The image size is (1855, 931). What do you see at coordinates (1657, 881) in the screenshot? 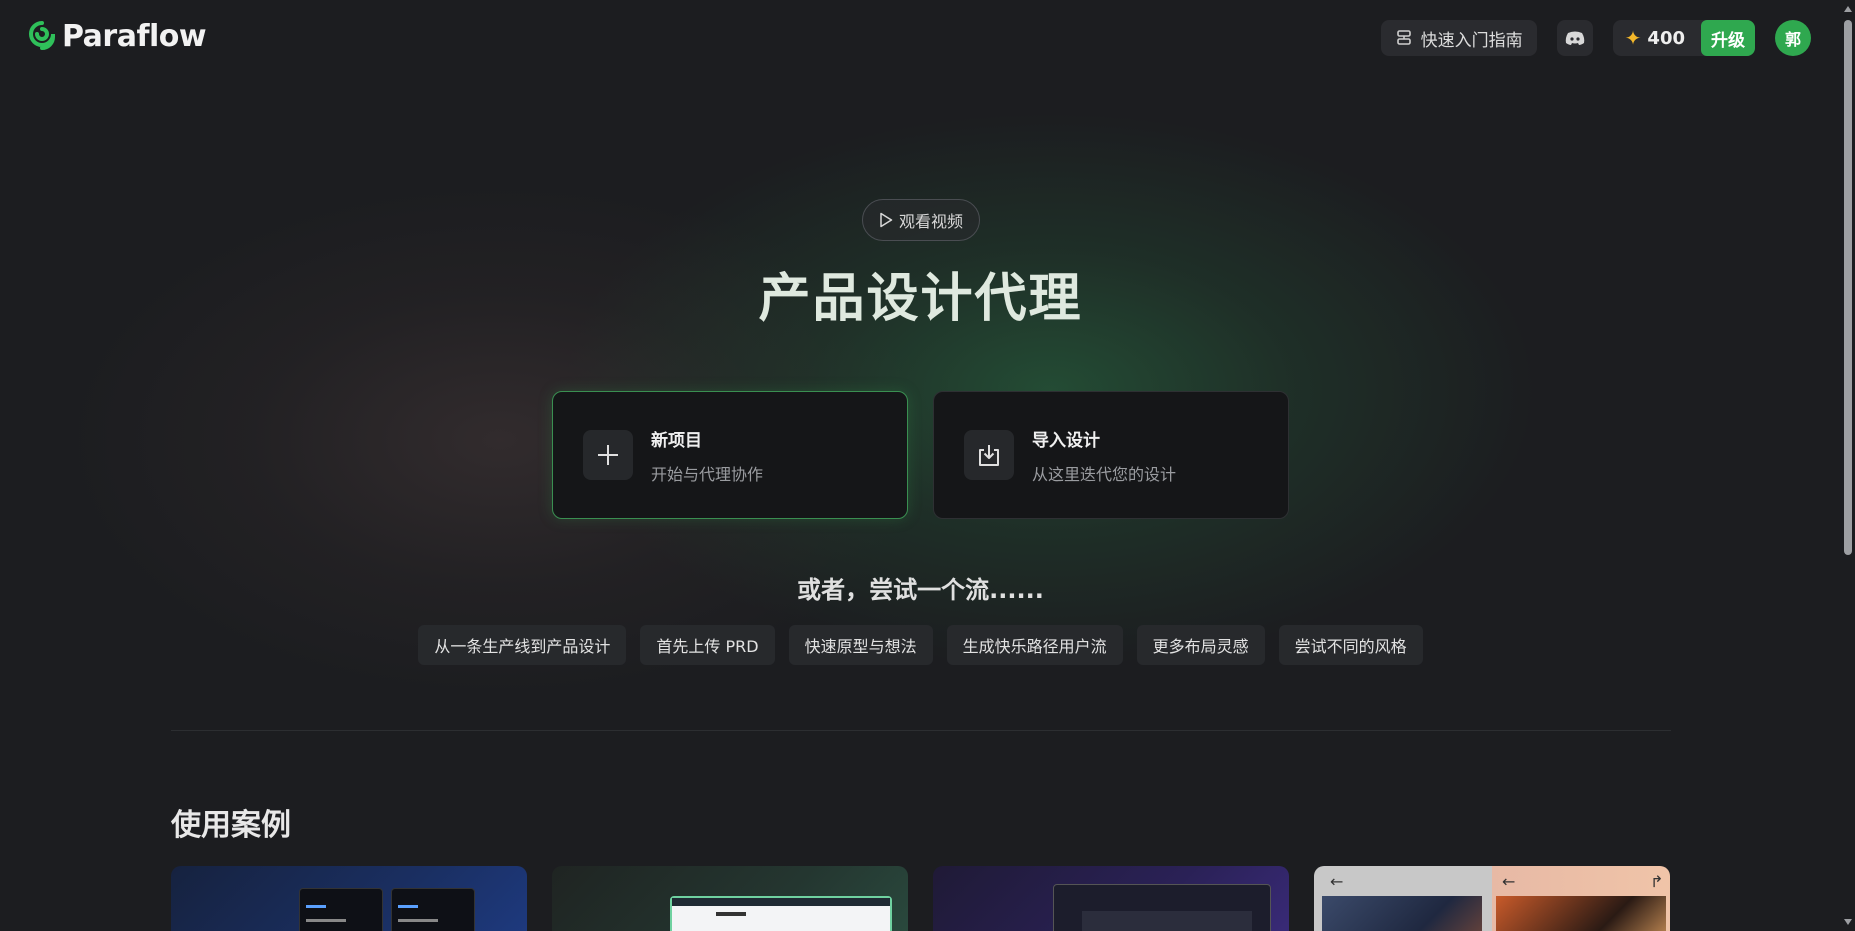
I see `forward-arrow-icon: ↱` at bounding box center [1657, 881].